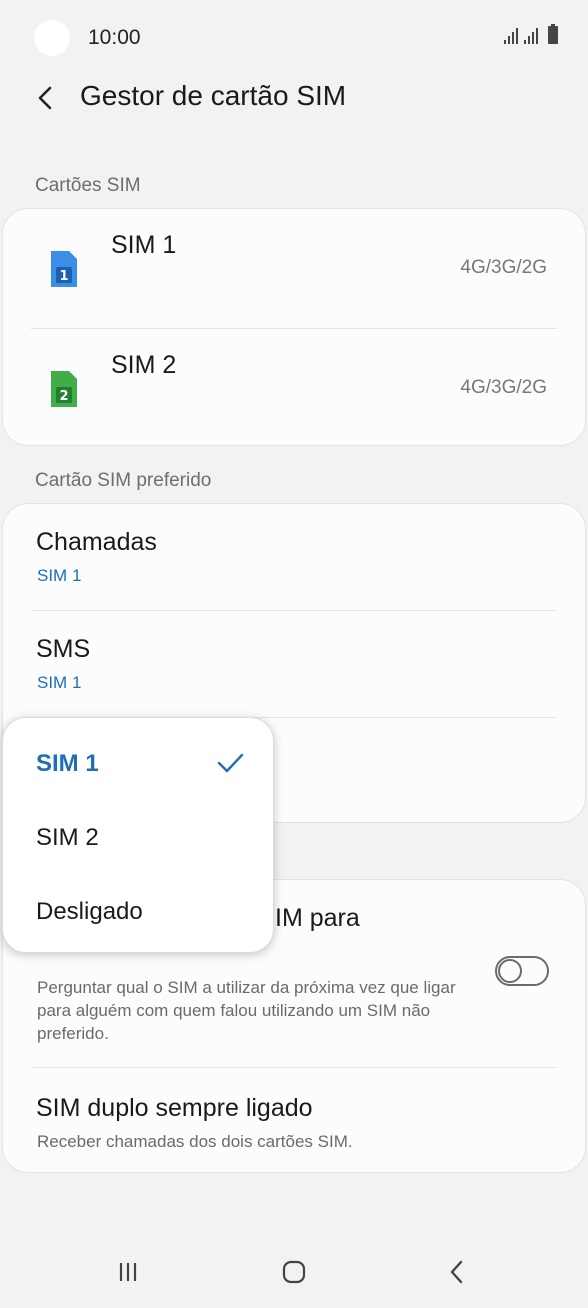 The width and height of the screenshot is (588, 1308). What do you see at coordinates (294, 268) in the screenshot?
I see `sim-row-1: 1 SIM 1 4G/3G/2G` at bounding box center [294, 268].